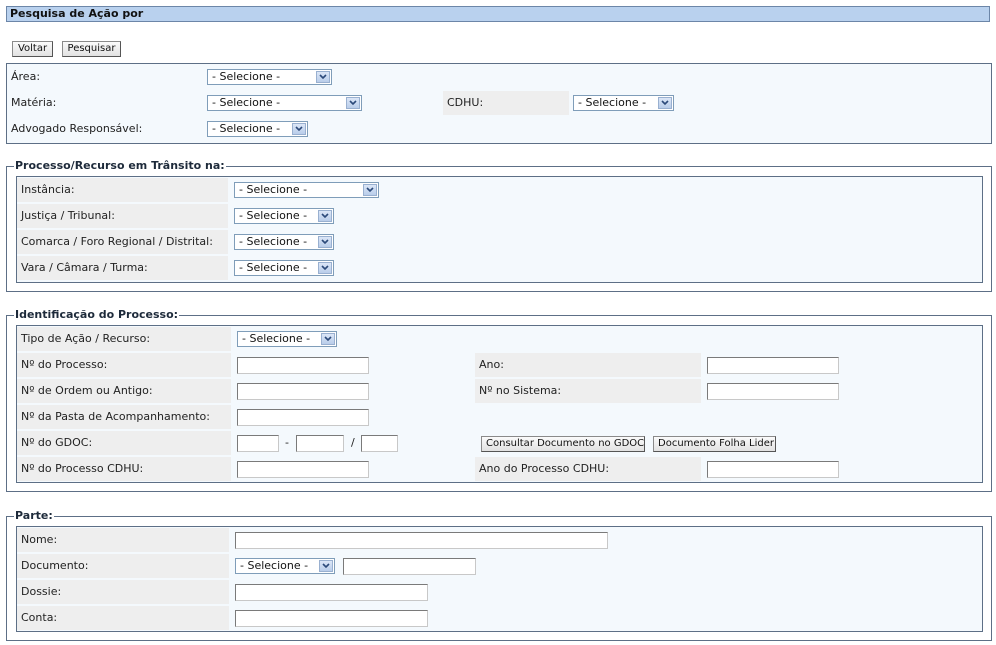 This screenshot has width=996, height=645. I want to click on advogado-label: Advogado Responsável:, so click(77, 128).